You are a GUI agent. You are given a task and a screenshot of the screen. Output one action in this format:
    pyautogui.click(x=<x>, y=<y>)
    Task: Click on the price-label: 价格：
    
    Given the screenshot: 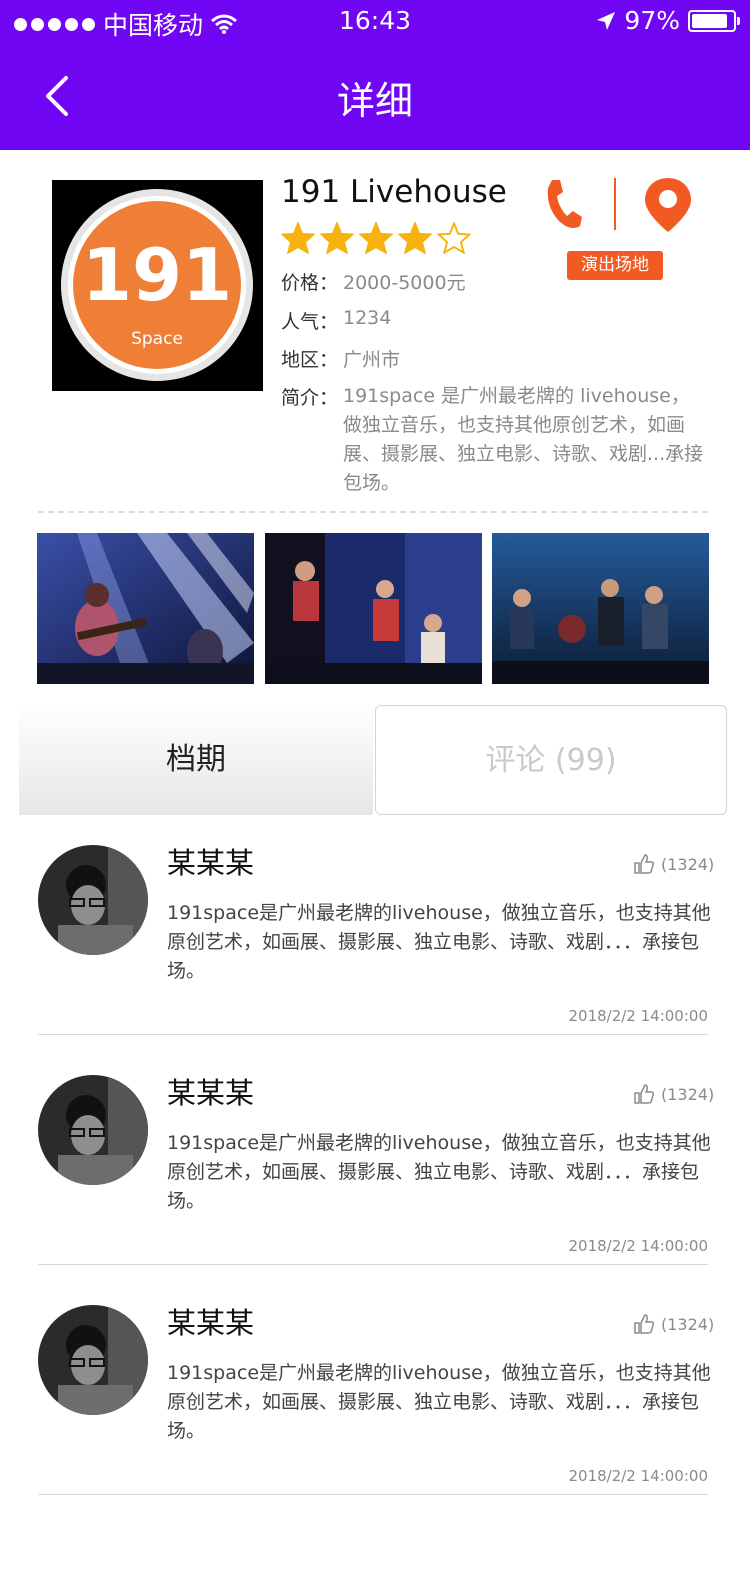 What is the action you would take?
    pyautogui.click(x=310, y=283)
    